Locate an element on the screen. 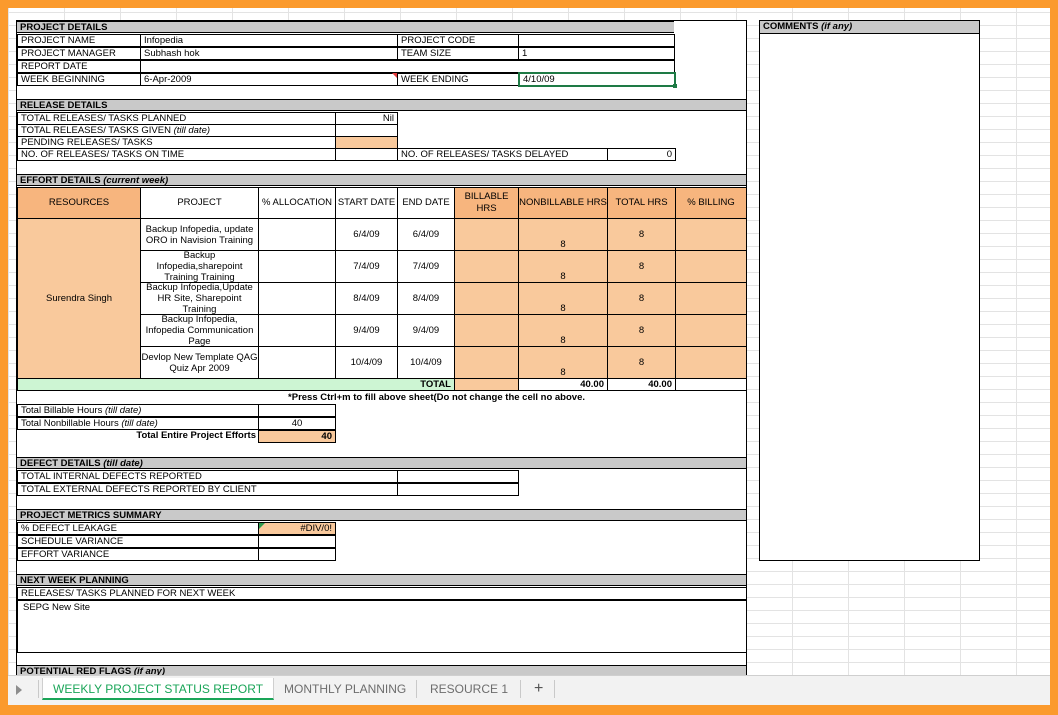 The width and height of the screenshot is (1058, 715). schedule-variance-value is located at coordinates (297, 541).